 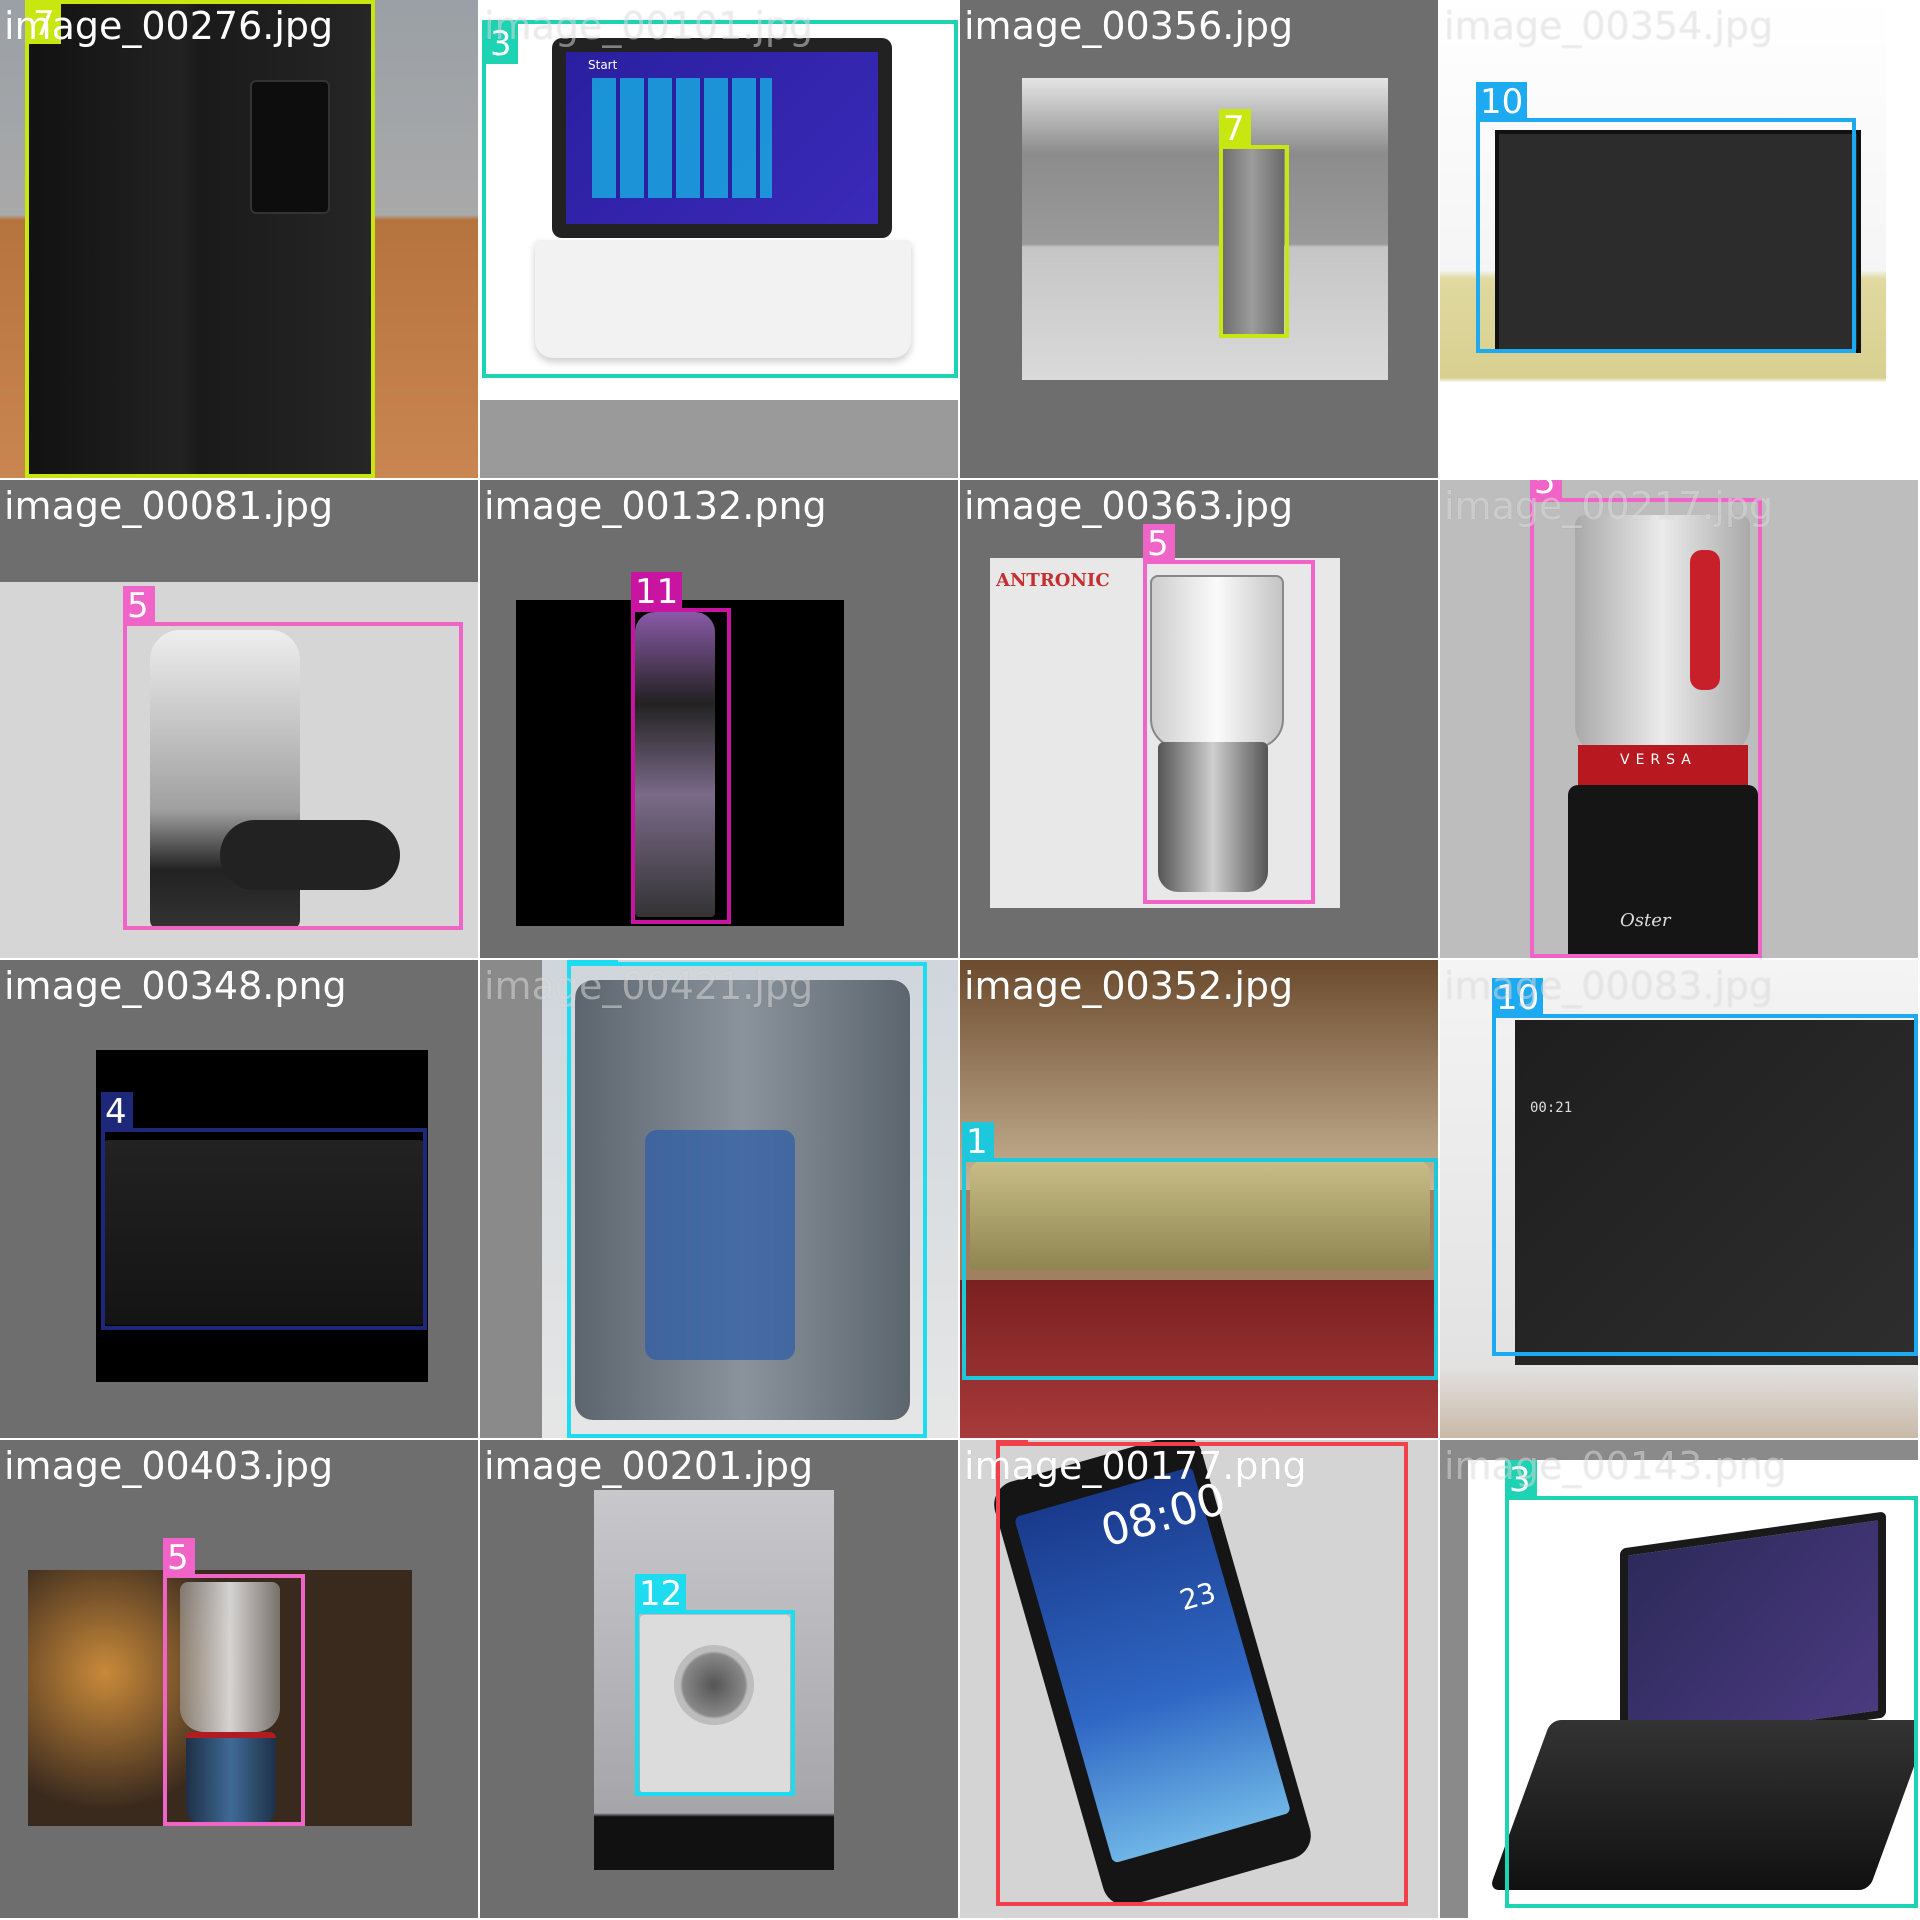 I want to click on photo-sofa, so click(x=1200, y=1215).